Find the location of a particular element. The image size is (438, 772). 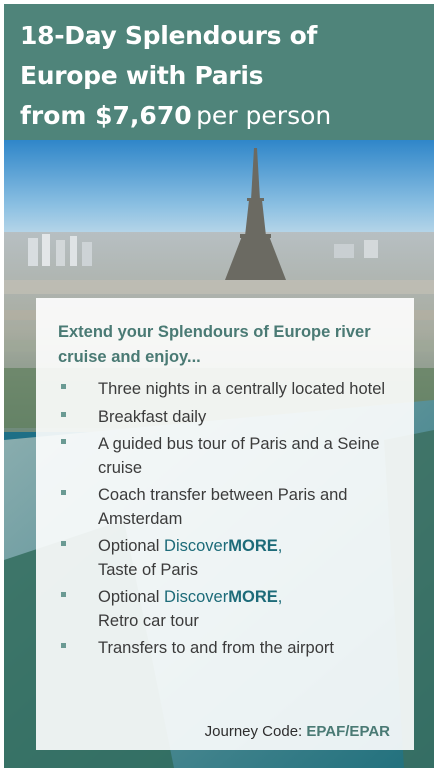

journey-code: Journey Code: EPAF/EPAR is located at coordinates (297, 731).